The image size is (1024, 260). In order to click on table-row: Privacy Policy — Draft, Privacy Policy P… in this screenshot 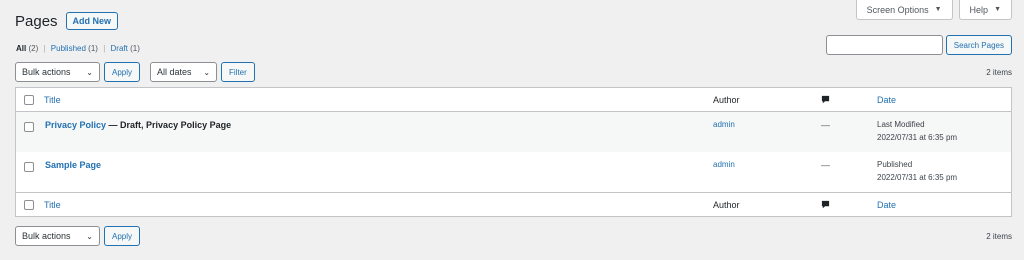, I will do `click(513, 132)`.